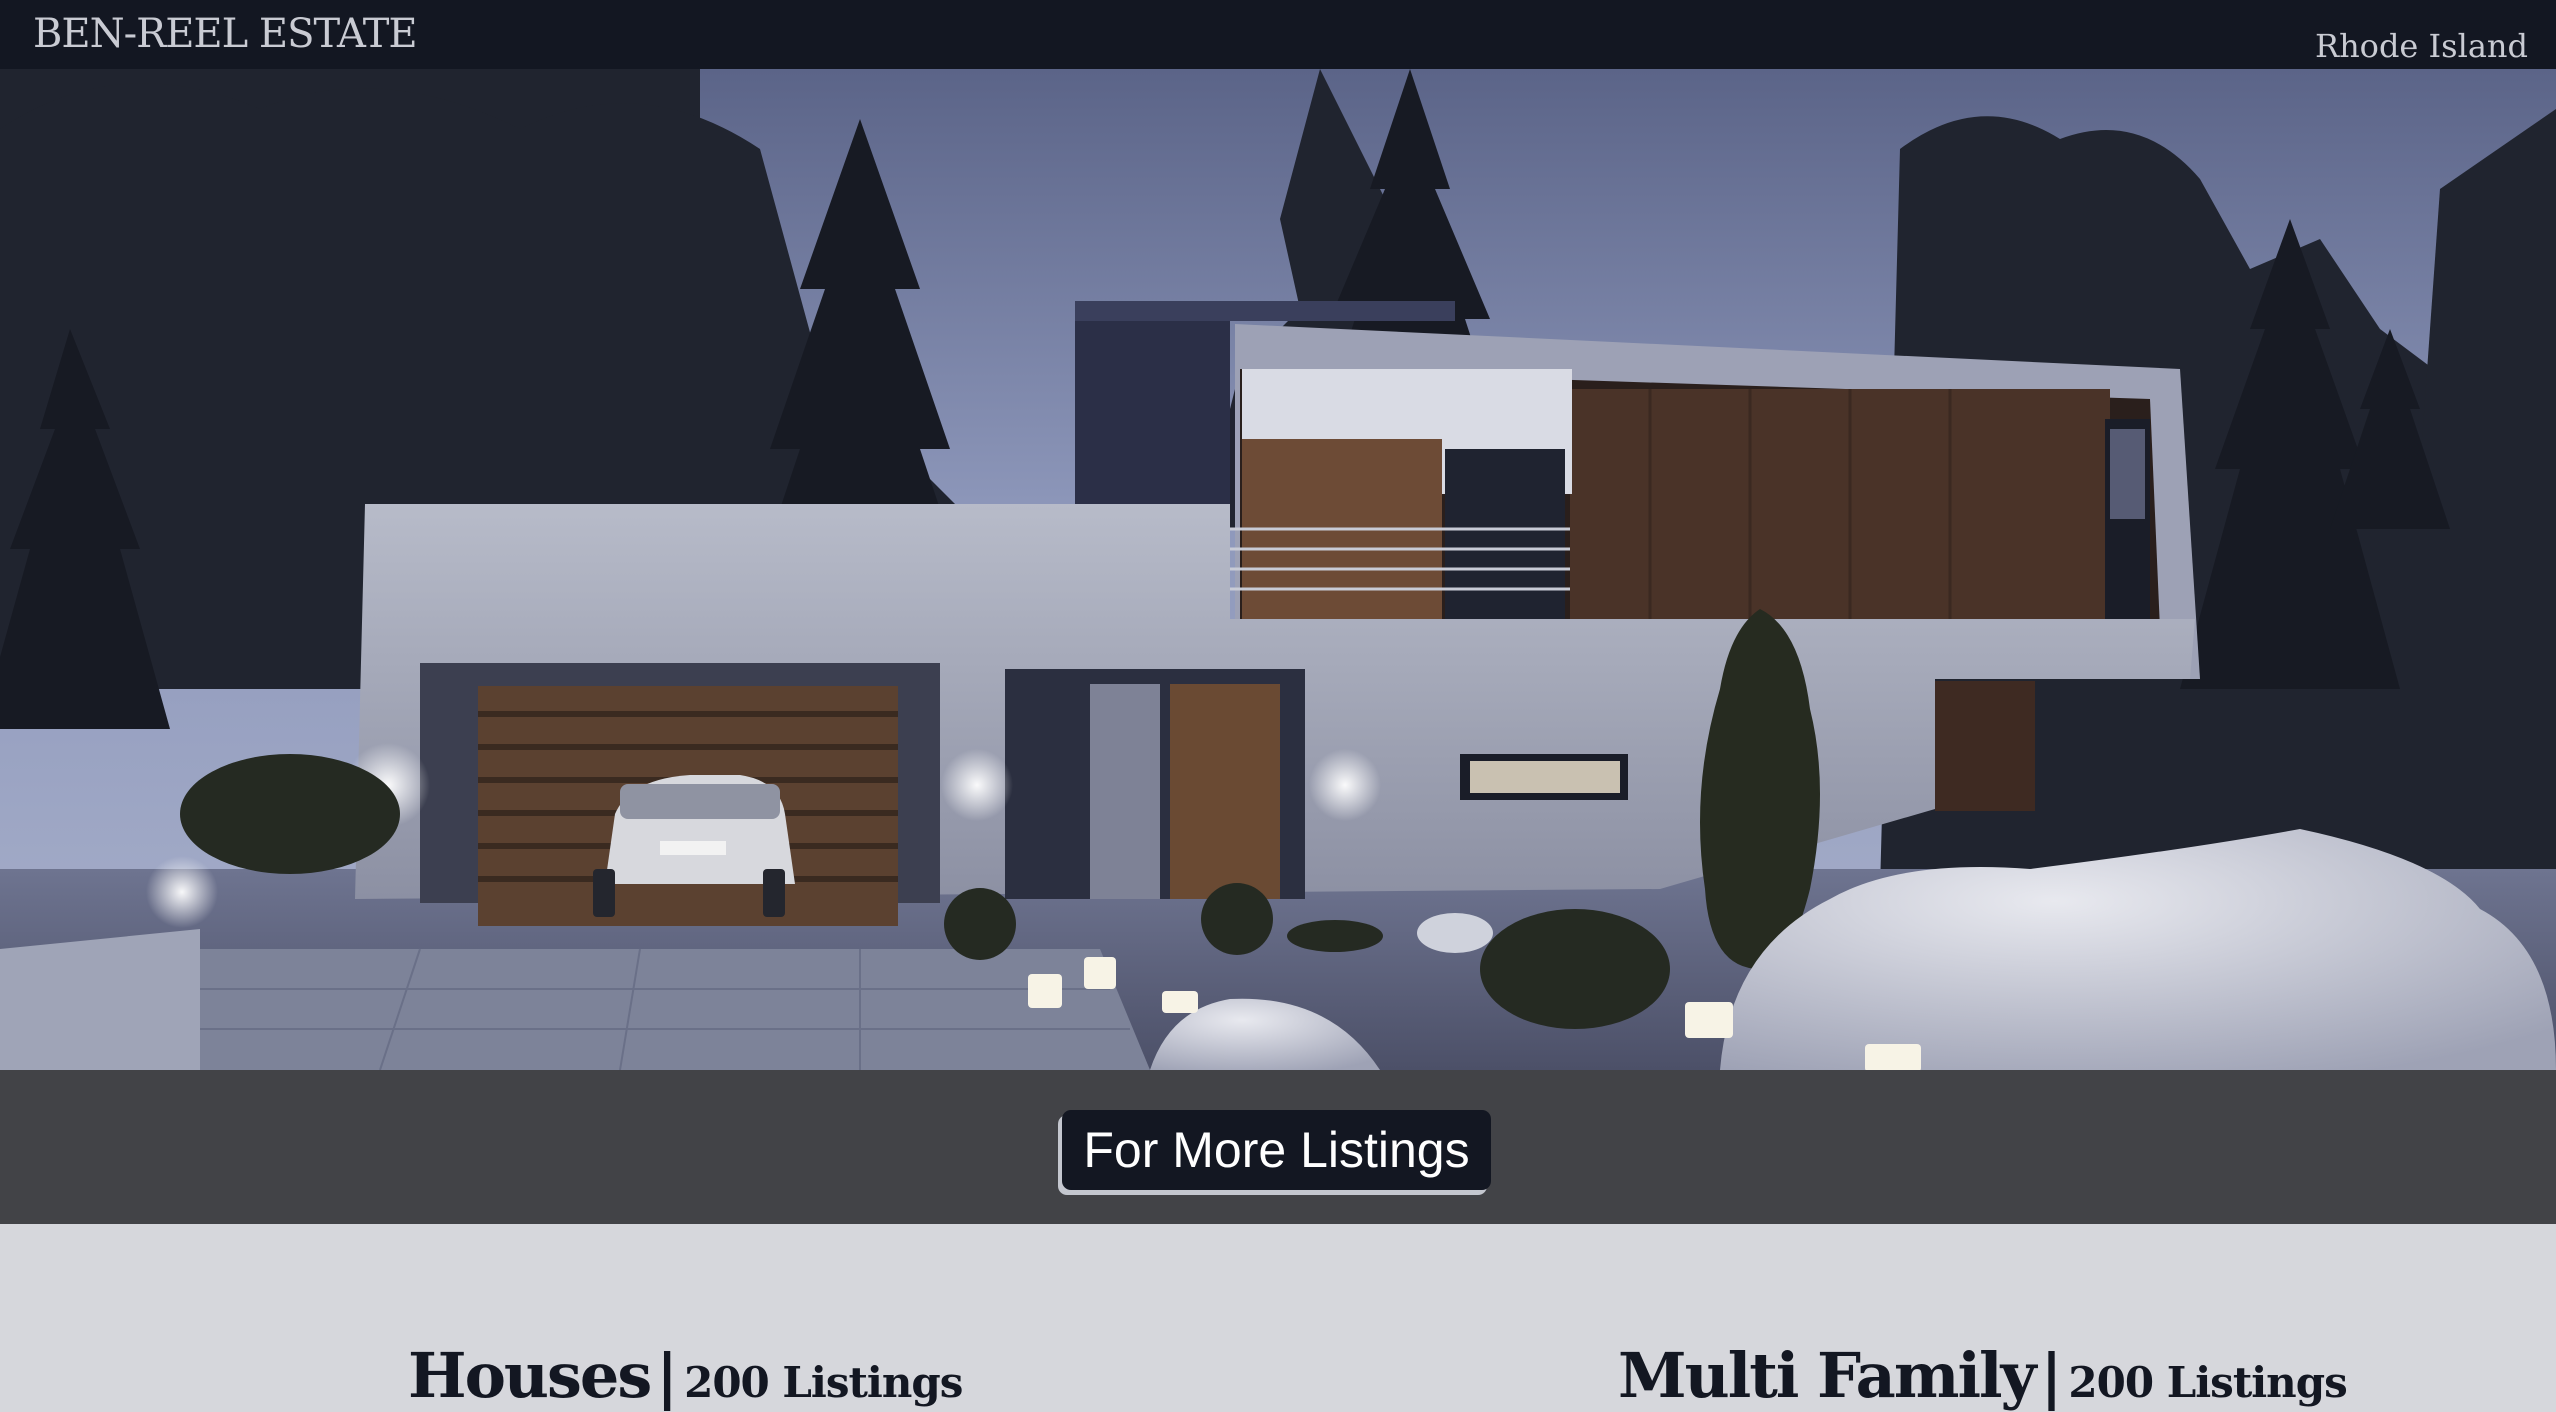 The height and width of the screenshot is (1412, 2556). Describe the element at coordinates (1827, 1375) in the screenshot. I see `category-name: Multi Family` at that location.